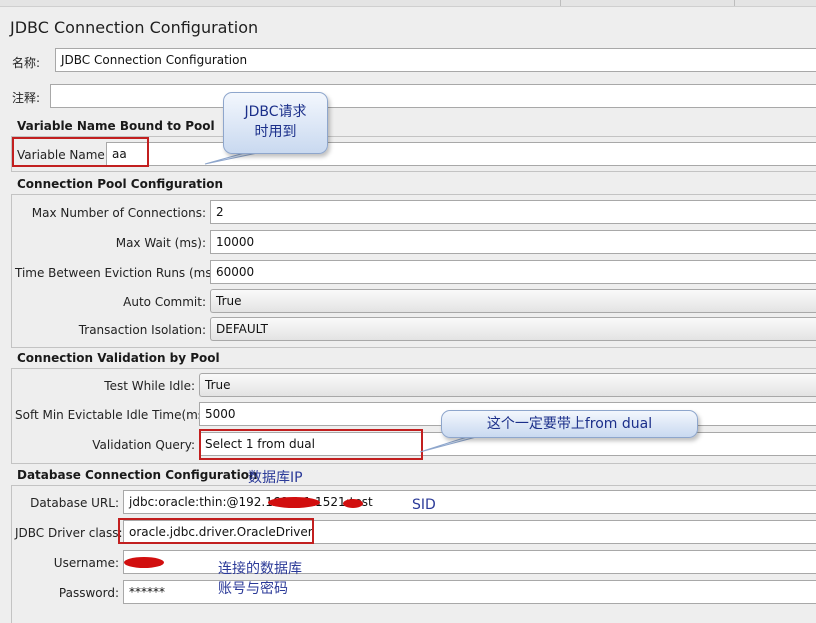 The width and height of the screenshot is (816, 623). What do you see at coordinates (275, 478) in the screenshot?
I see `db-ip-note: 数据库IP` at bounding box center [275, 478].